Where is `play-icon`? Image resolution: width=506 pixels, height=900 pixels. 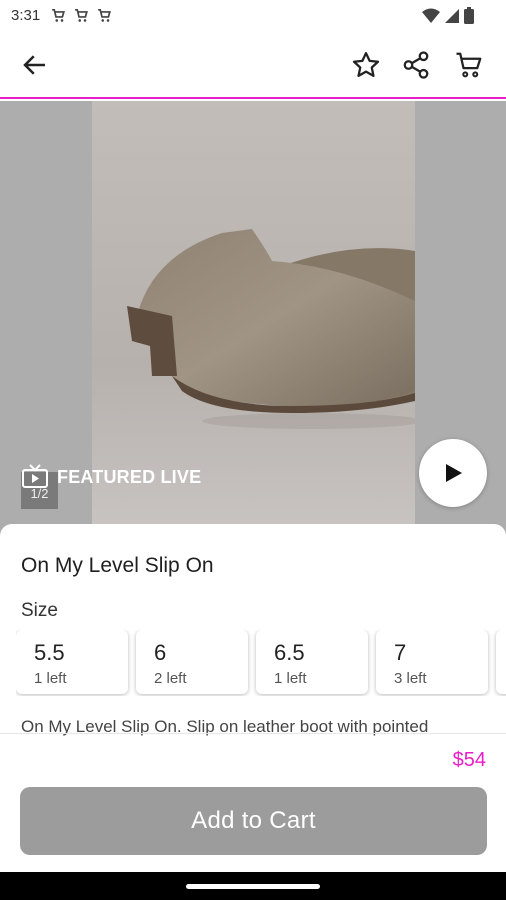
play-icon is located at coordinates (454, 473).